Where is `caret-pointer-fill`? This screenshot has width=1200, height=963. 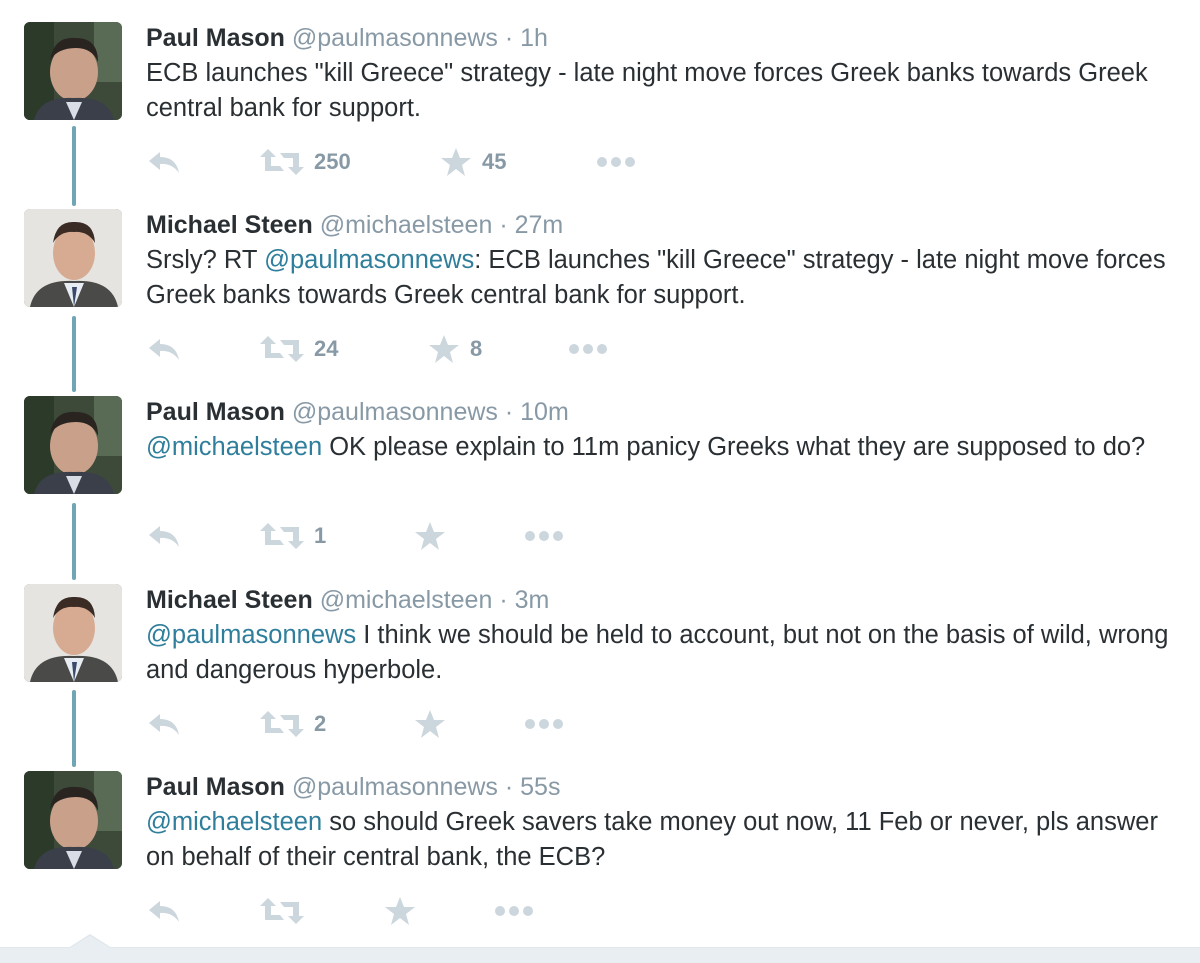 caret-pointer-fill is located at coordinates (90, 942).